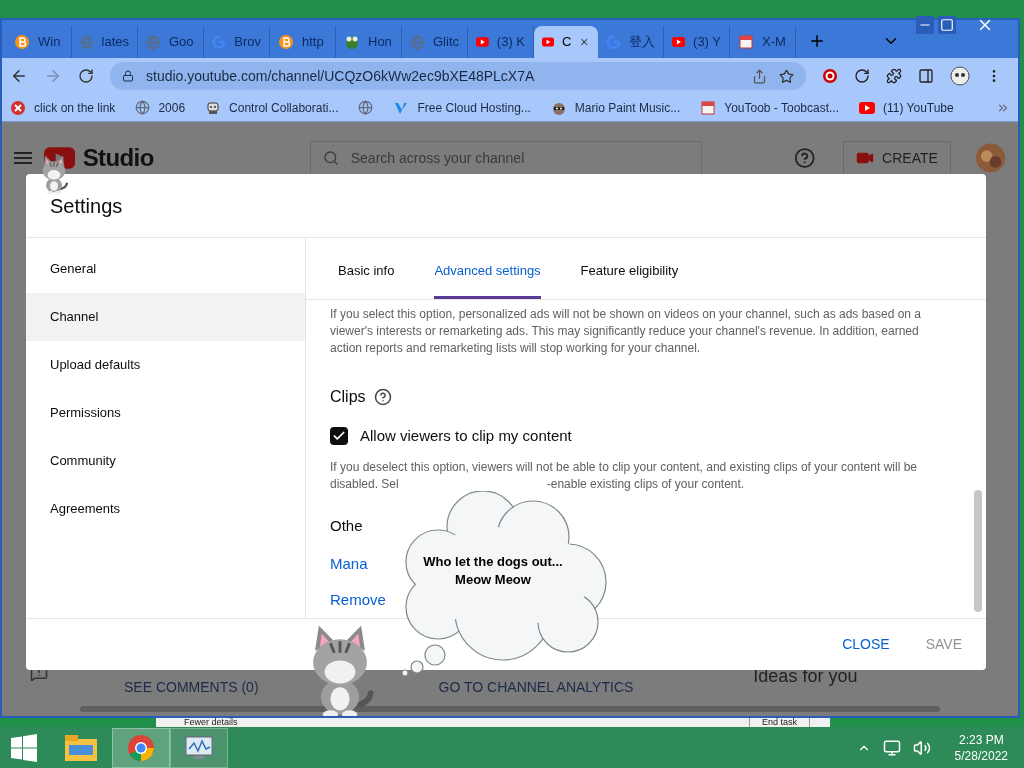 The image size is (1024, 768). Describe the element at coordinates (918, 107) in the screenshot. I see `bookmark-link: (11) YouTube` at that location.